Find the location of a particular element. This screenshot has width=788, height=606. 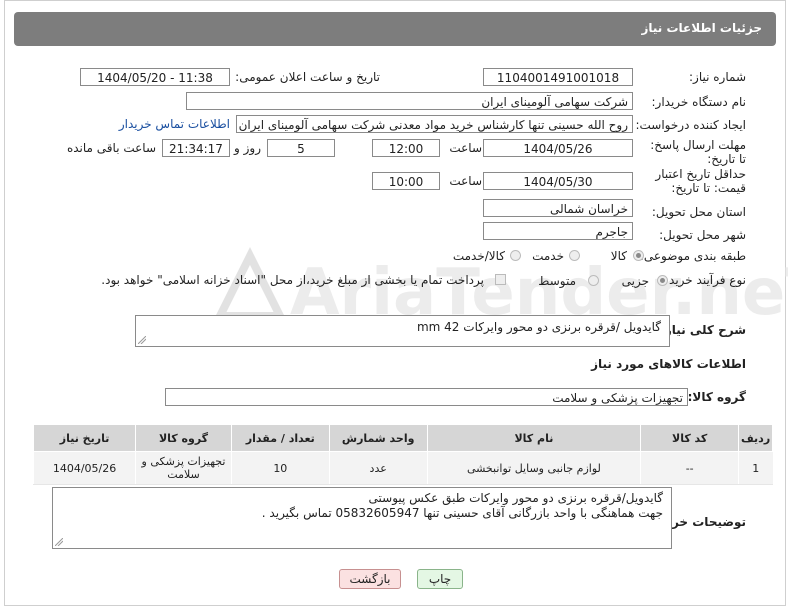

province-field: خراسان شمالی is located at coordinates (558, 208).